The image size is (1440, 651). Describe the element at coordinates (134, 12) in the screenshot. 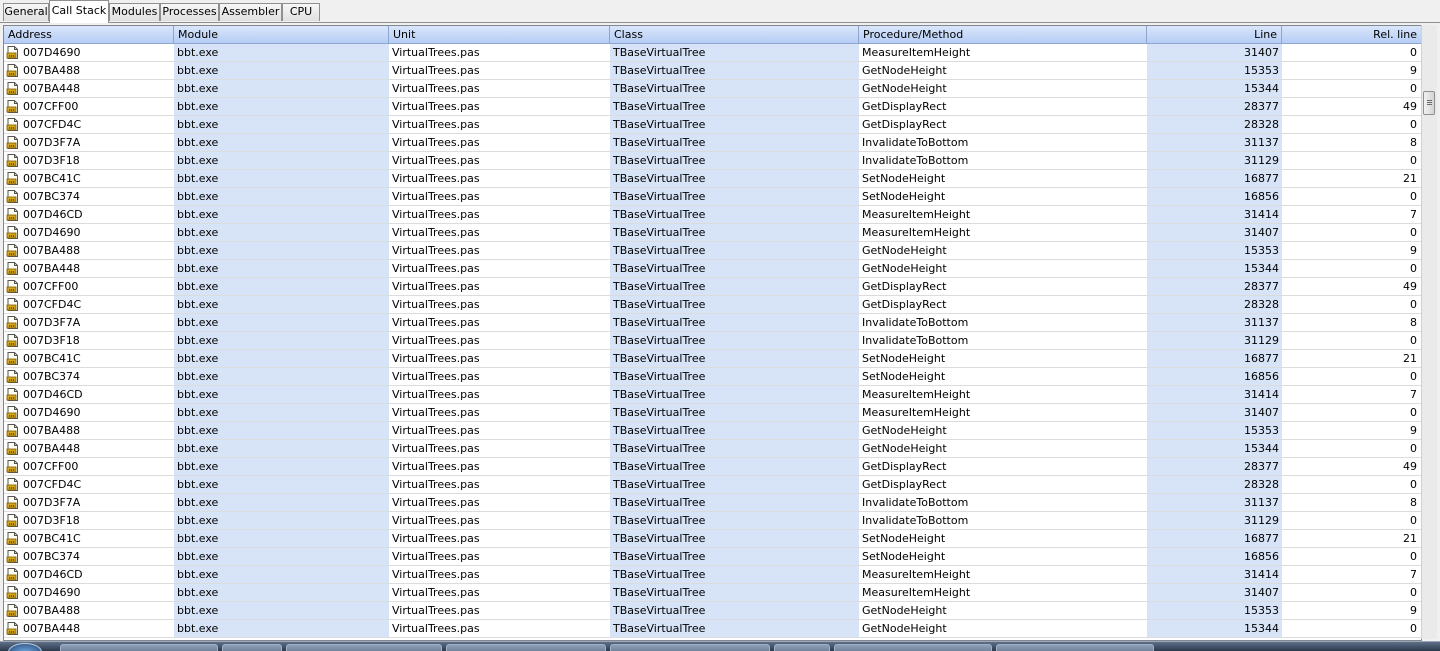

I see `tab-modules: Modules` at that location.